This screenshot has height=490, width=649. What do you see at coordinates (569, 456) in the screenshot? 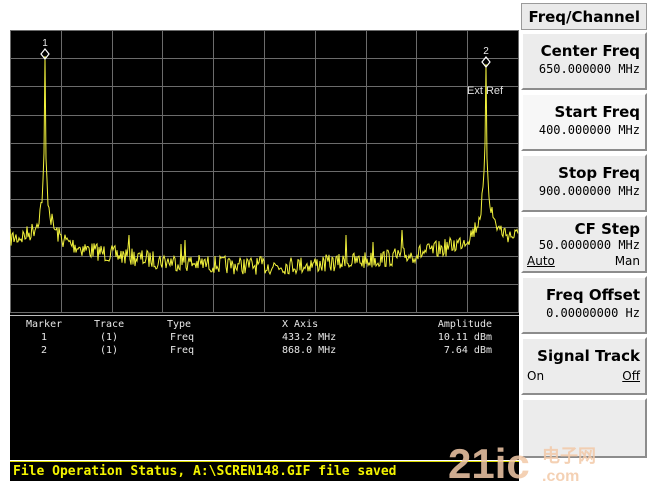
I see `svg-text: 电子网` at bounding box center [569, 456].